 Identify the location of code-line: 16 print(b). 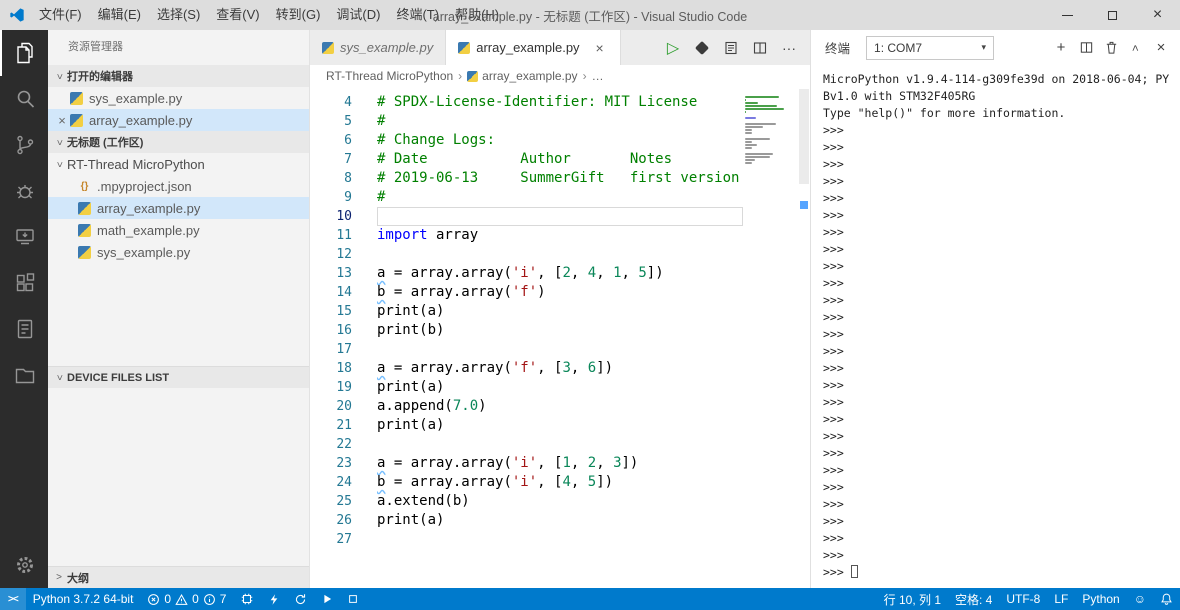
(526, 330).